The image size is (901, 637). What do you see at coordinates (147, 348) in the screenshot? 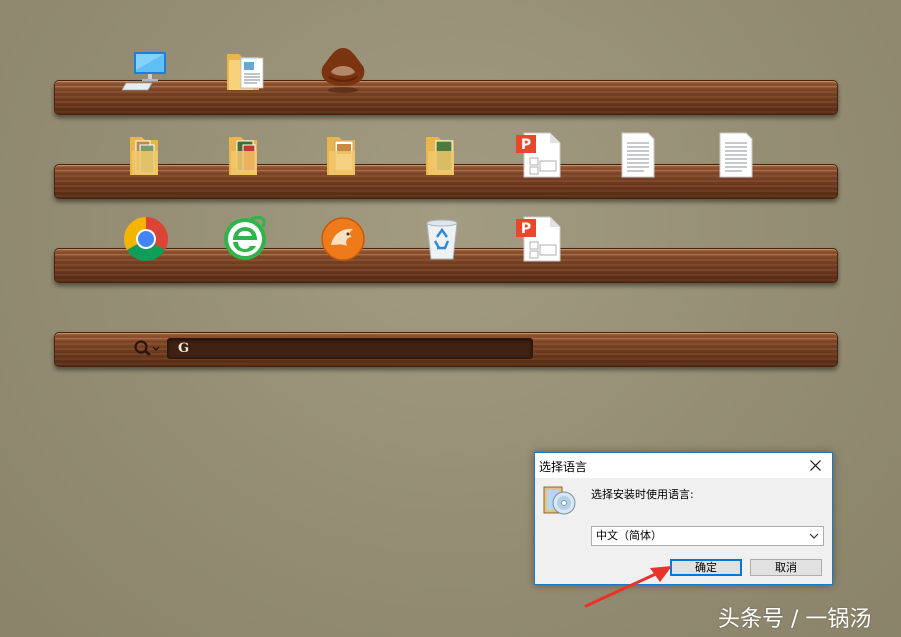
I see `search-icon` at bounding box center [147, 348].